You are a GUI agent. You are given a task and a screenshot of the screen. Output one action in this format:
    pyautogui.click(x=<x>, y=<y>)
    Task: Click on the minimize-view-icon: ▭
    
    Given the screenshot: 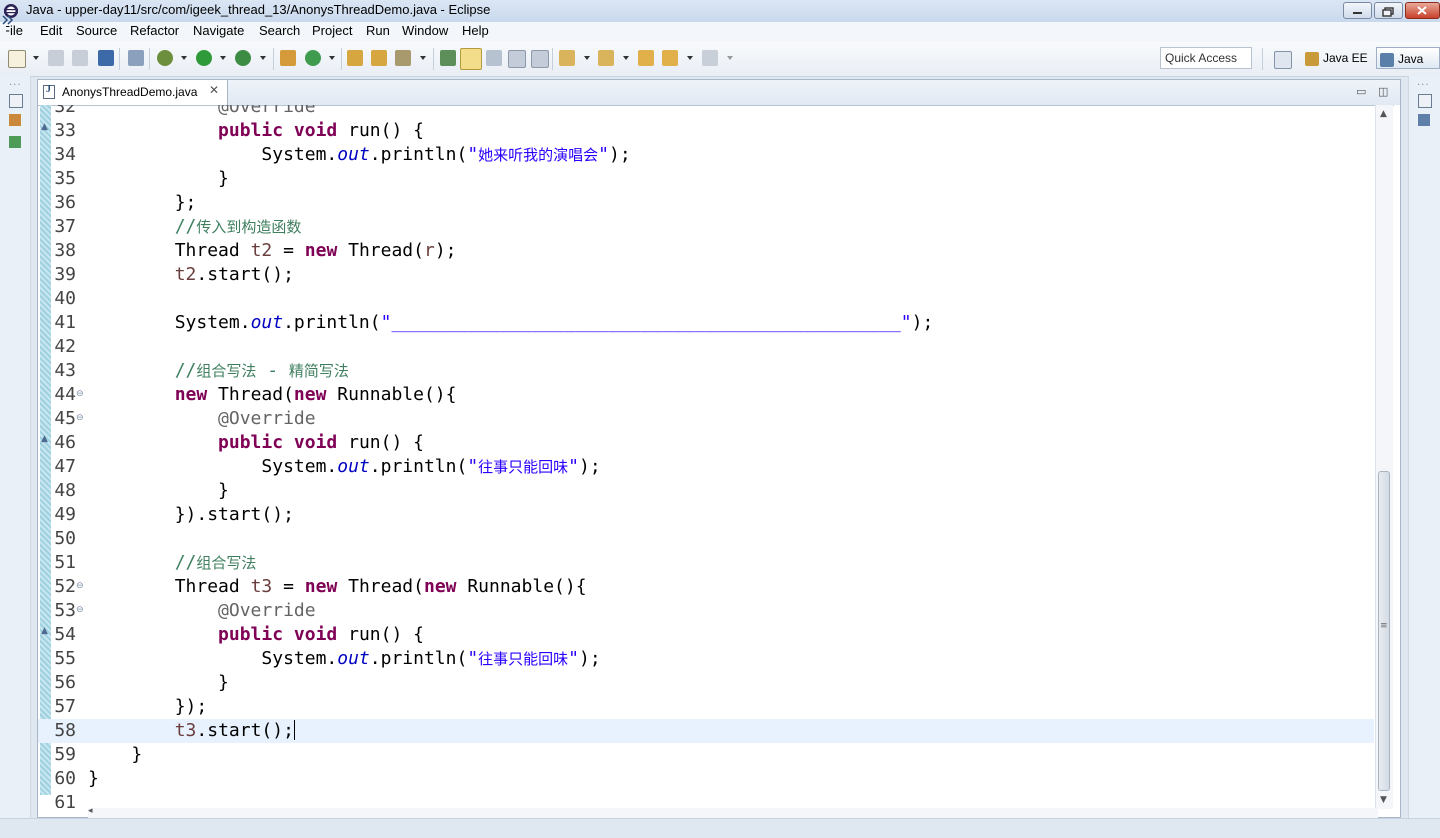 What is the action you would take?
    pyautogui.click(x=1361, y=91)
    